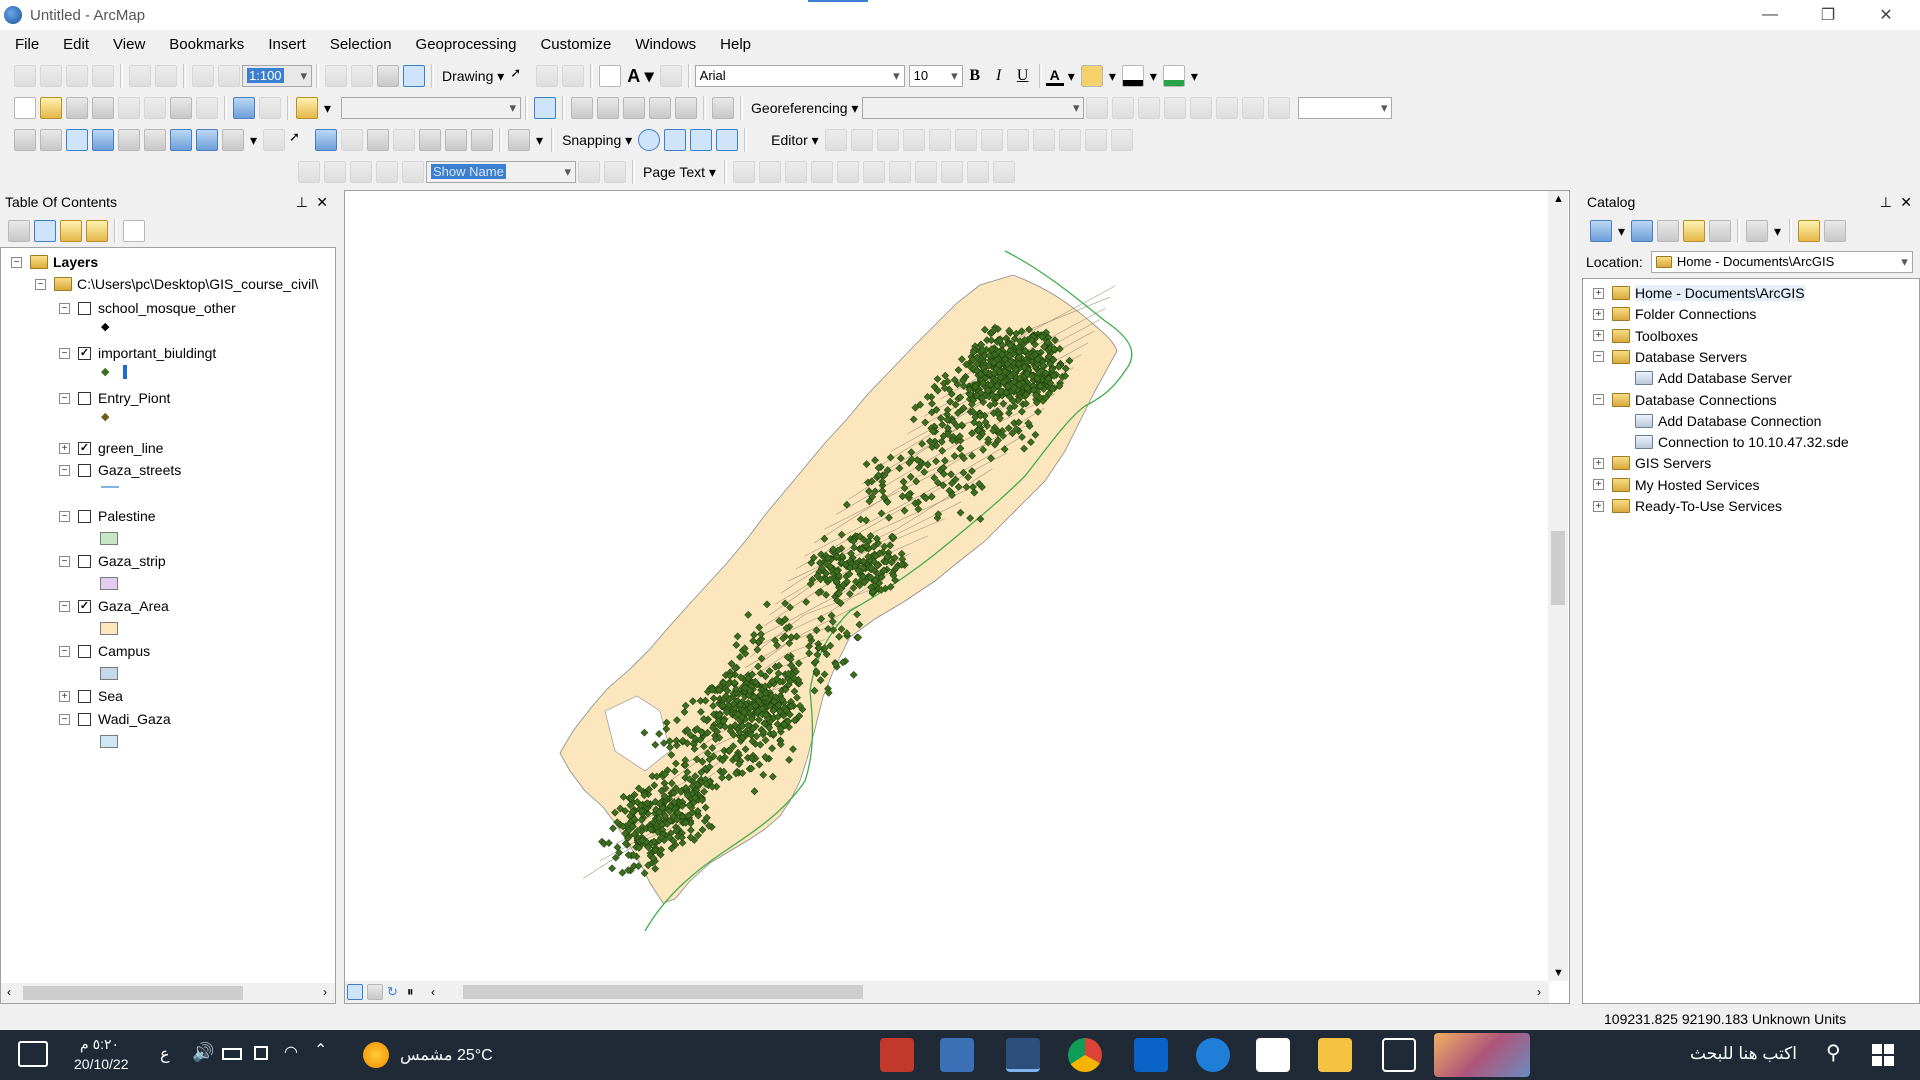 The width and height of the screenshot is (1920, 1080). I want to click on menu-edit: Edit, so click(73, 44).